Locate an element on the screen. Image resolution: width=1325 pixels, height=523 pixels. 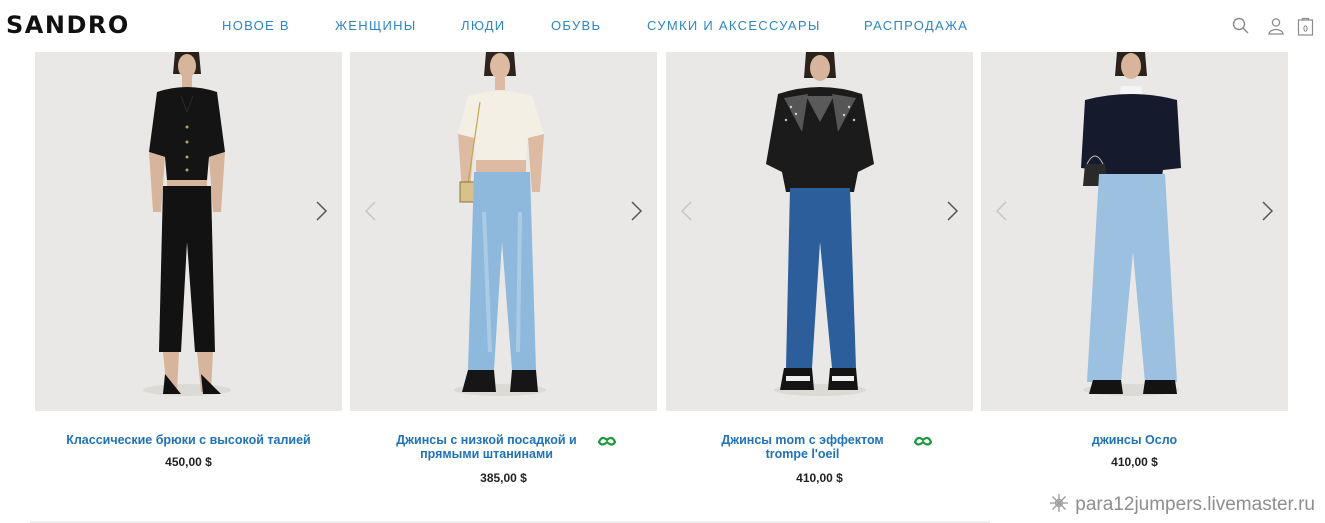
watermark-text: para12jumpers.livemaster.ru is located at coordinates (1195, 504).